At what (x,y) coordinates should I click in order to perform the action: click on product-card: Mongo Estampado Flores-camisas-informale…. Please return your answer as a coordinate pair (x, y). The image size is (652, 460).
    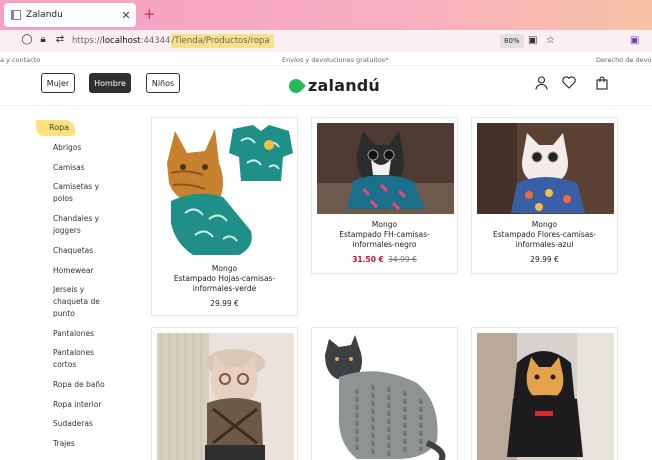
    Looking at the image, I should click on (544, 195).